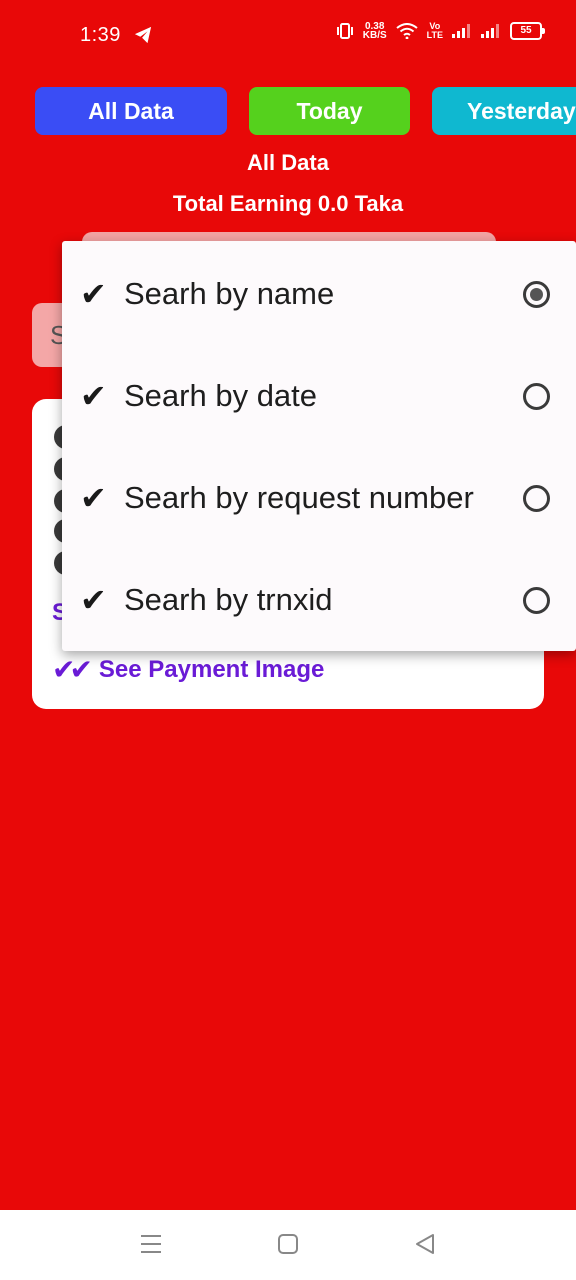  I want to click on status-time: 1:39, so click(100, 35).